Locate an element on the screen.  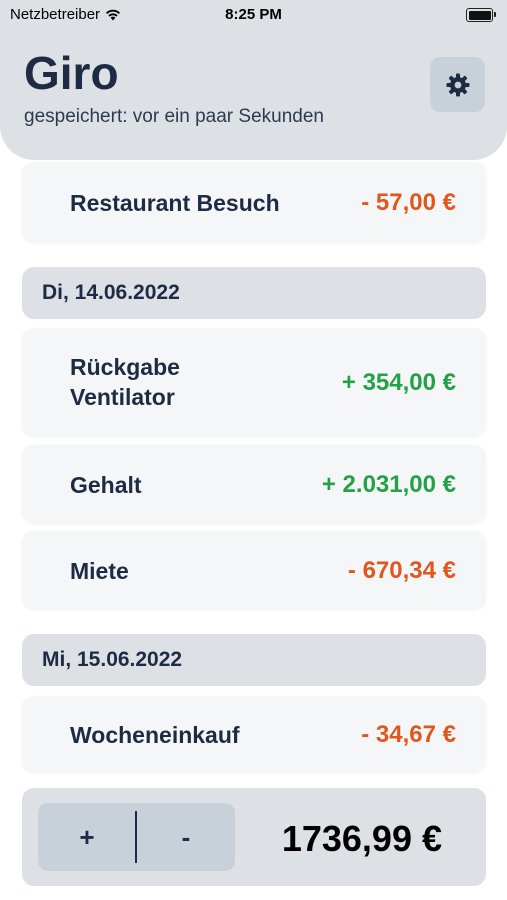
subtract-button: - is located at coordinates (186, 837).